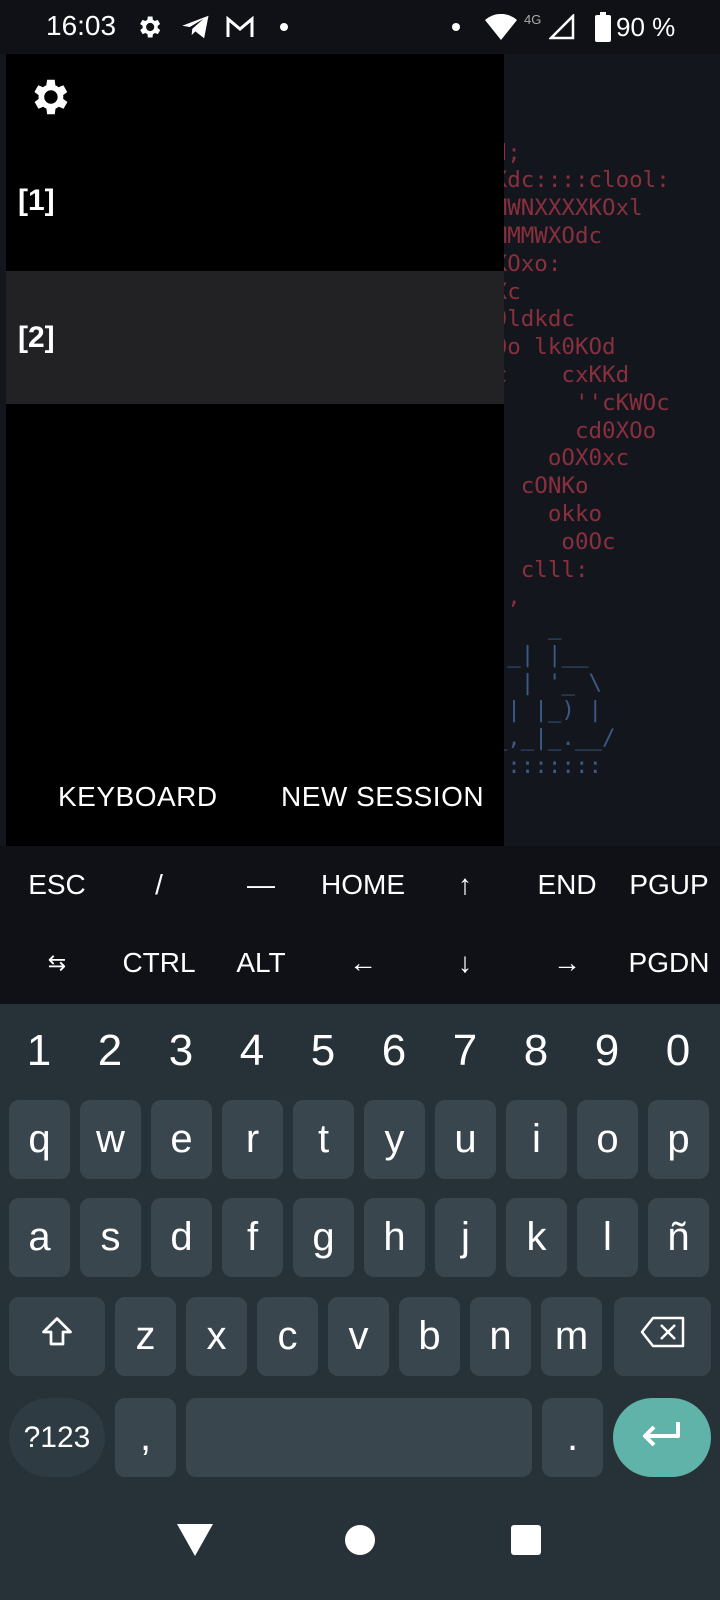 The image size is (720, 1600). Describe the element at coordinates (394, 1237) in the screenshot. I see `key-h: h` at that location.